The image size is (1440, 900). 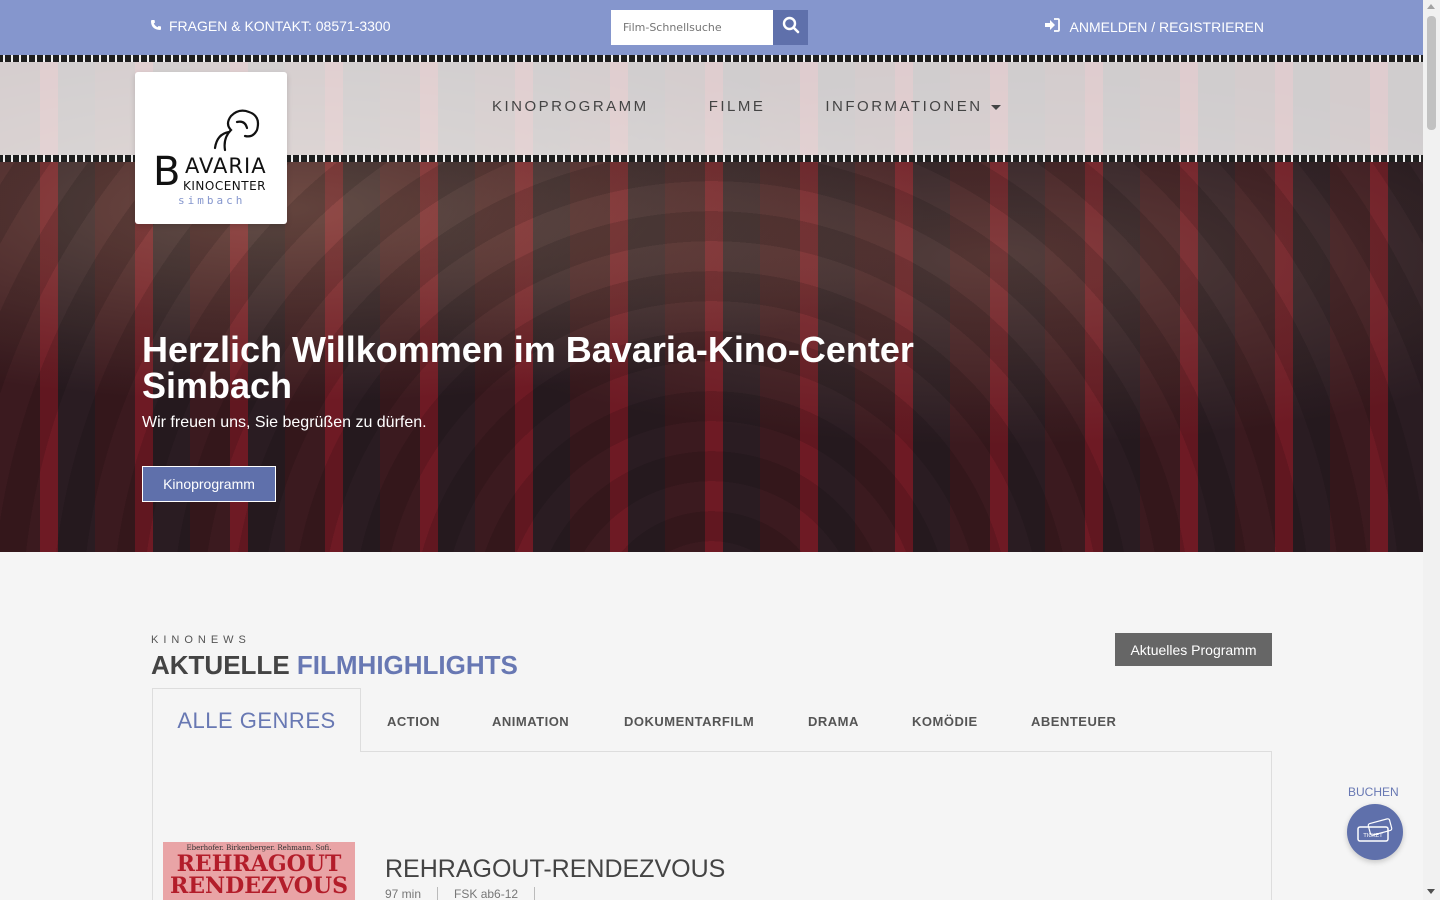 What do you see at coordinates (403, 893) in the screenshot?
I see `film-duration: 97 min` at bounding box center [403, 893].